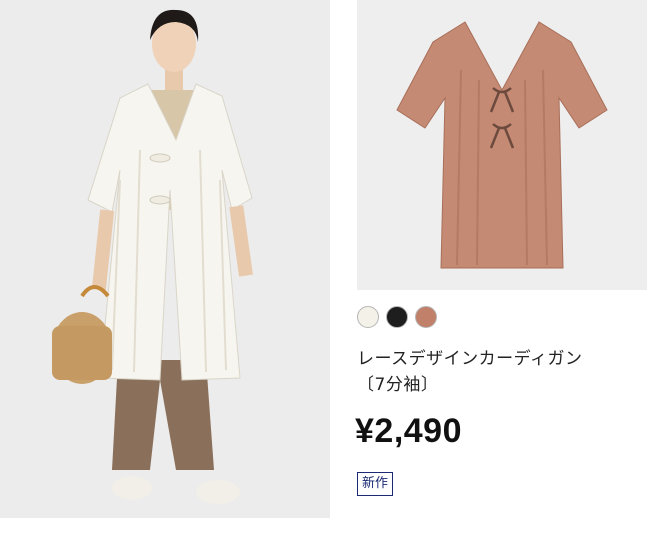 The image size is (660, 542). I want to click on product-price: ¥2,490, so click(408, 431).